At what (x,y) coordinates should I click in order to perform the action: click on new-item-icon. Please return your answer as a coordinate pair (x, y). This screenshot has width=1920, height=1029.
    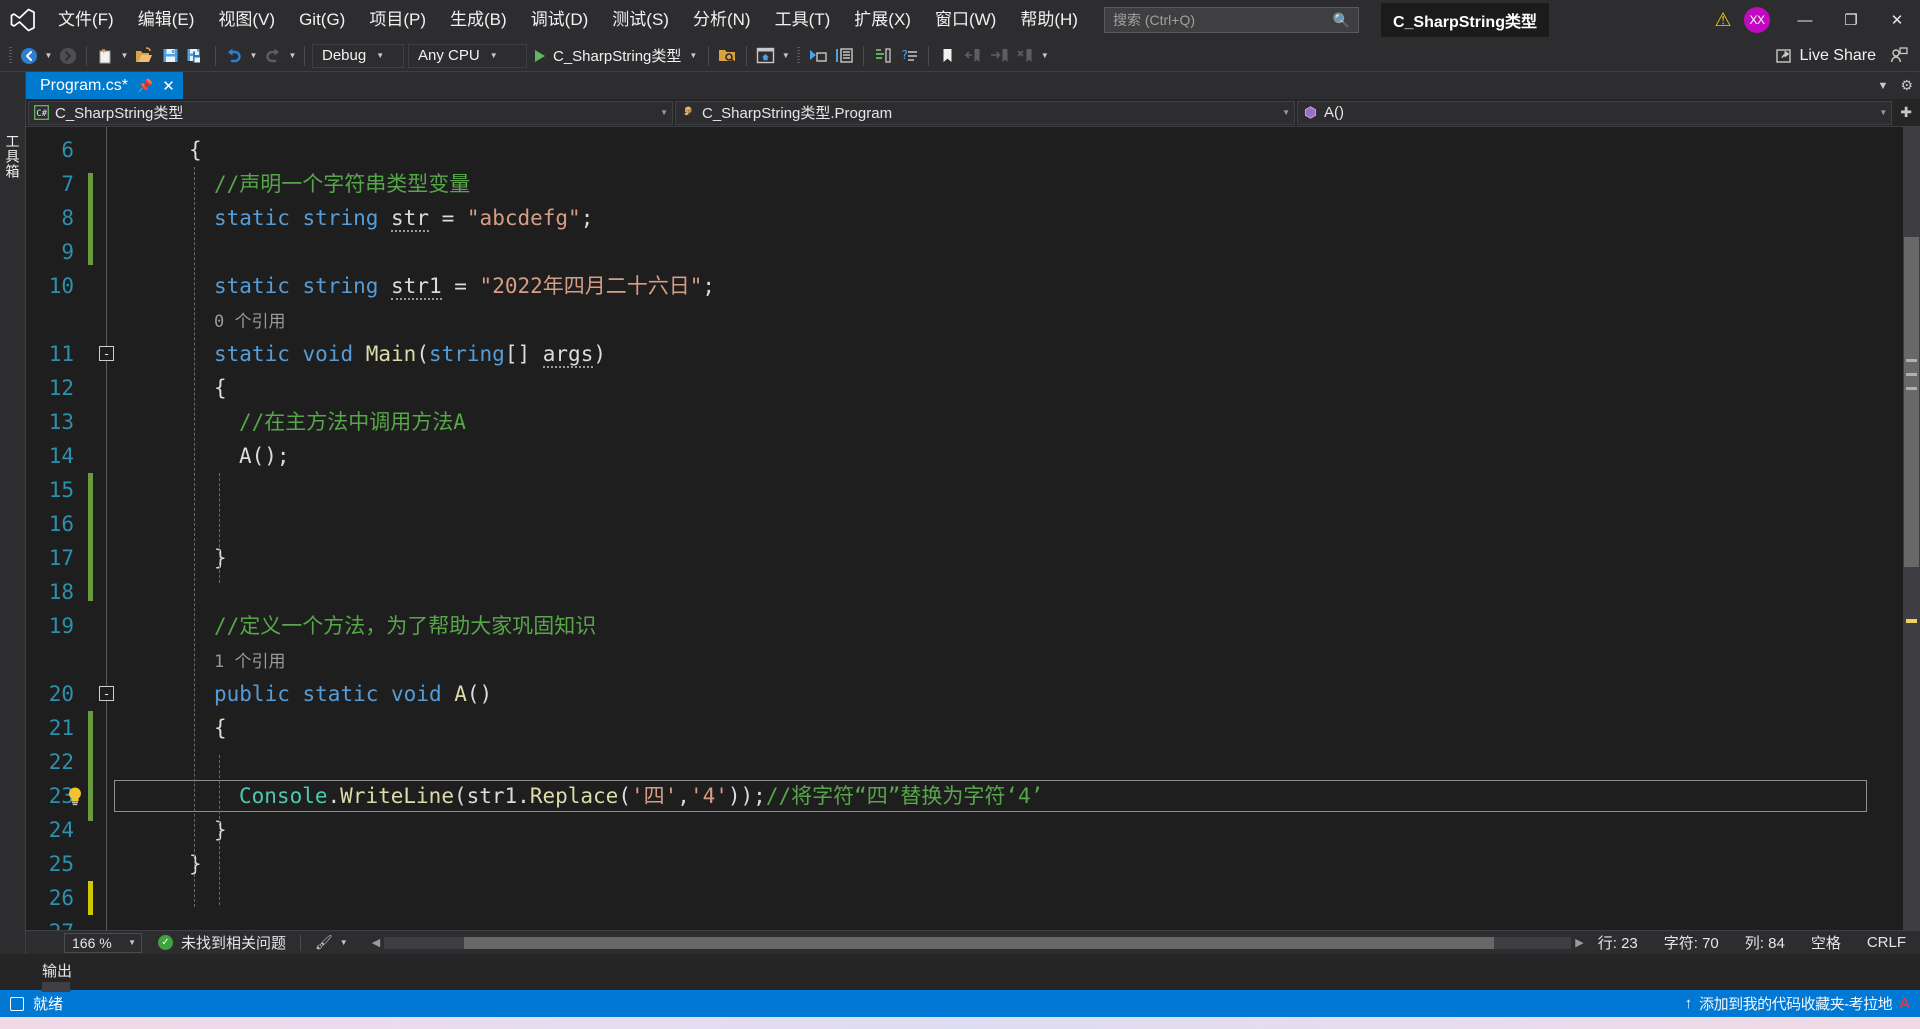
    Looking at the image, I should click on (105, 56).